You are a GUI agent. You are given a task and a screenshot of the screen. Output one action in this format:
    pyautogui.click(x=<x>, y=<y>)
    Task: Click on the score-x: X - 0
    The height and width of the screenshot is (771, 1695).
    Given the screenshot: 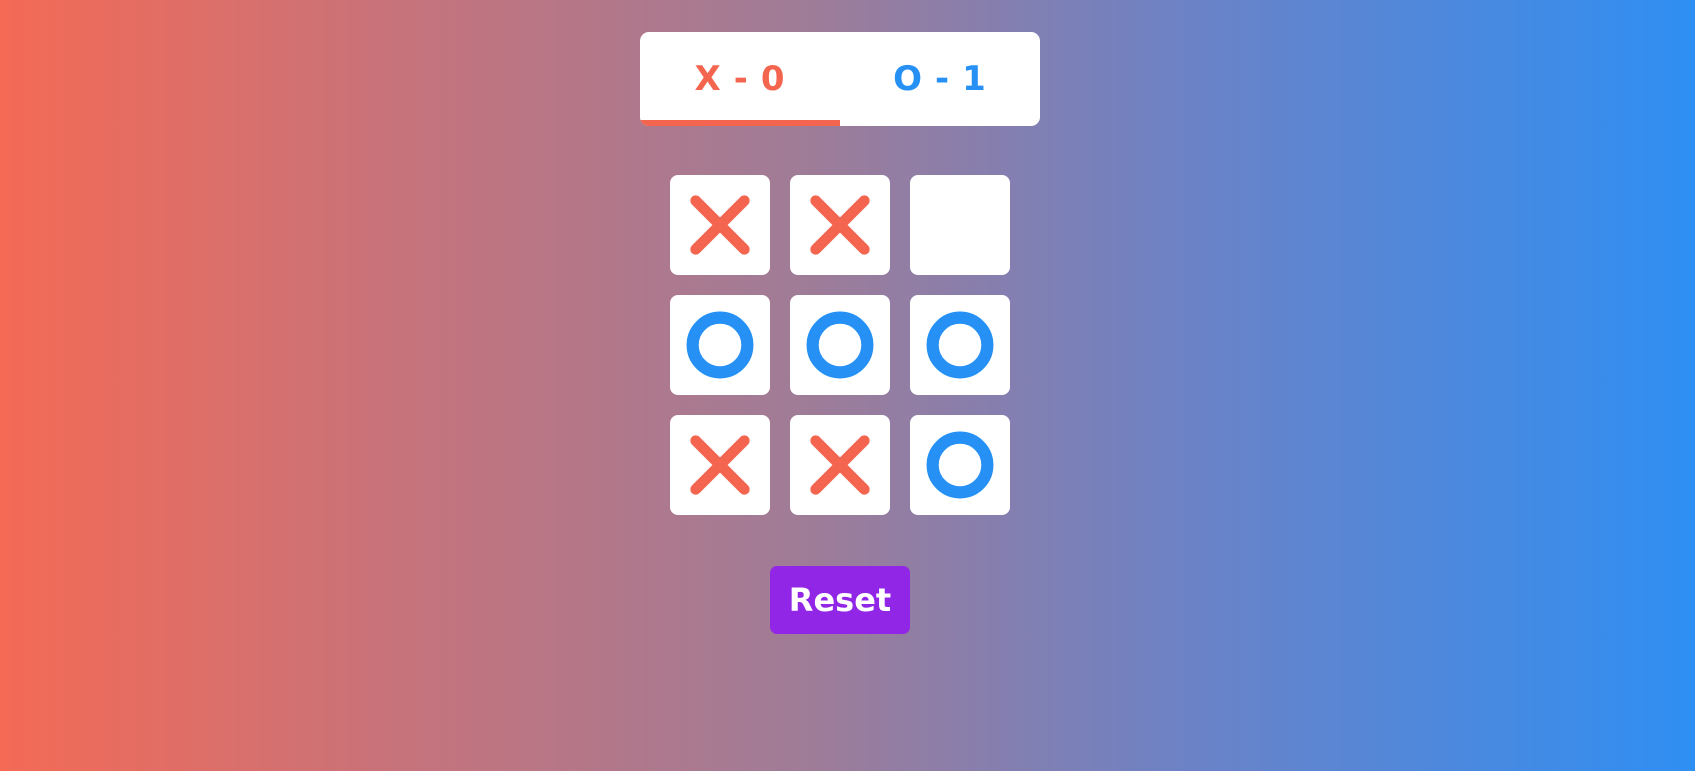 What is the action you would take?
    pyautogui.click(x=740, y=79)
    